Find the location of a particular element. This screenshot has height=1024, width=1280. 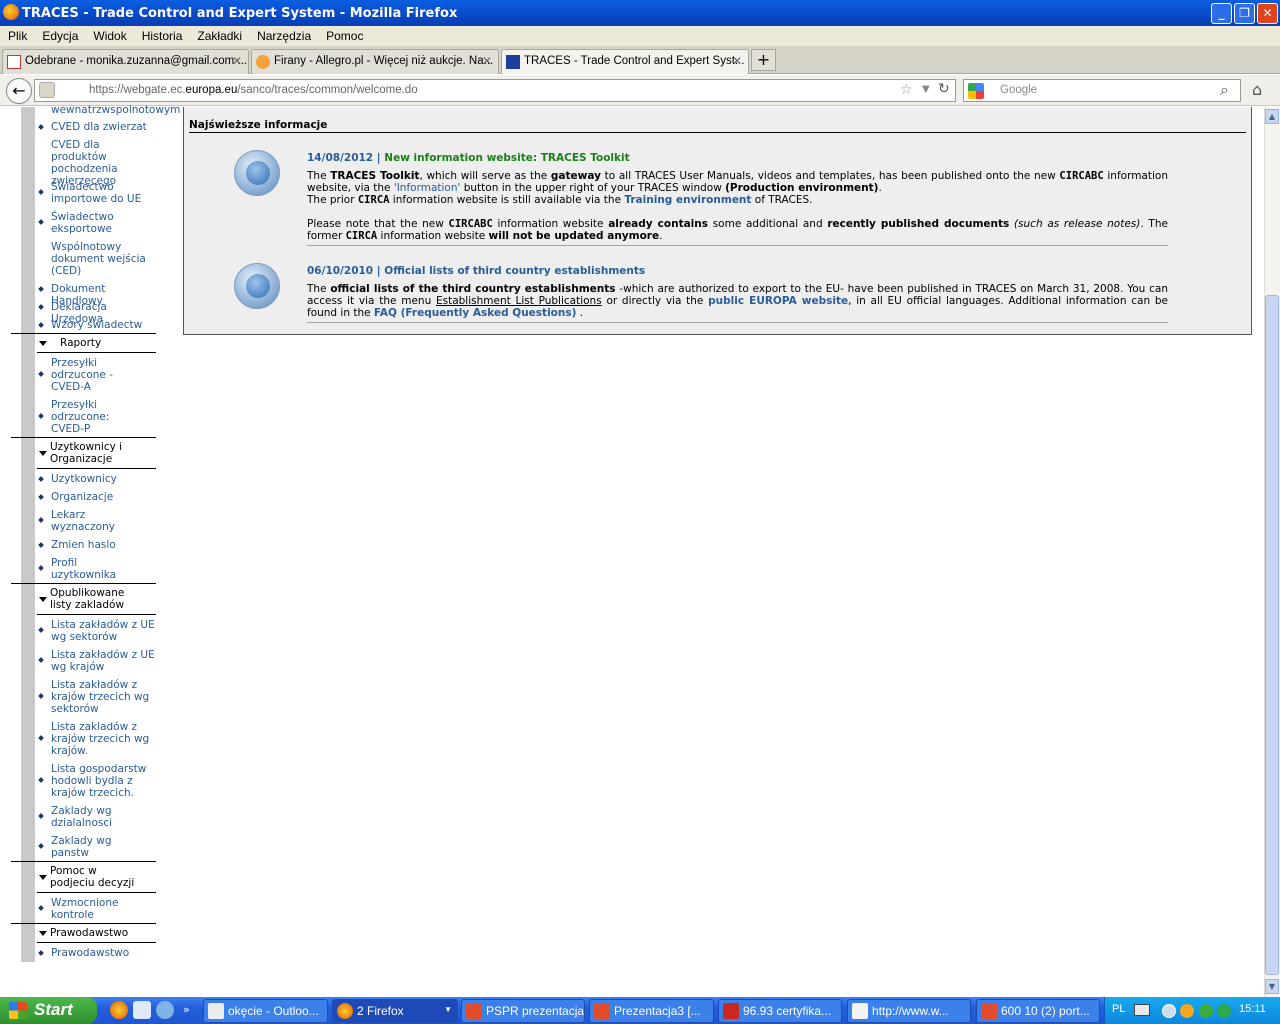

menu-edycja: Edycja is located at coordinates (60, 36).